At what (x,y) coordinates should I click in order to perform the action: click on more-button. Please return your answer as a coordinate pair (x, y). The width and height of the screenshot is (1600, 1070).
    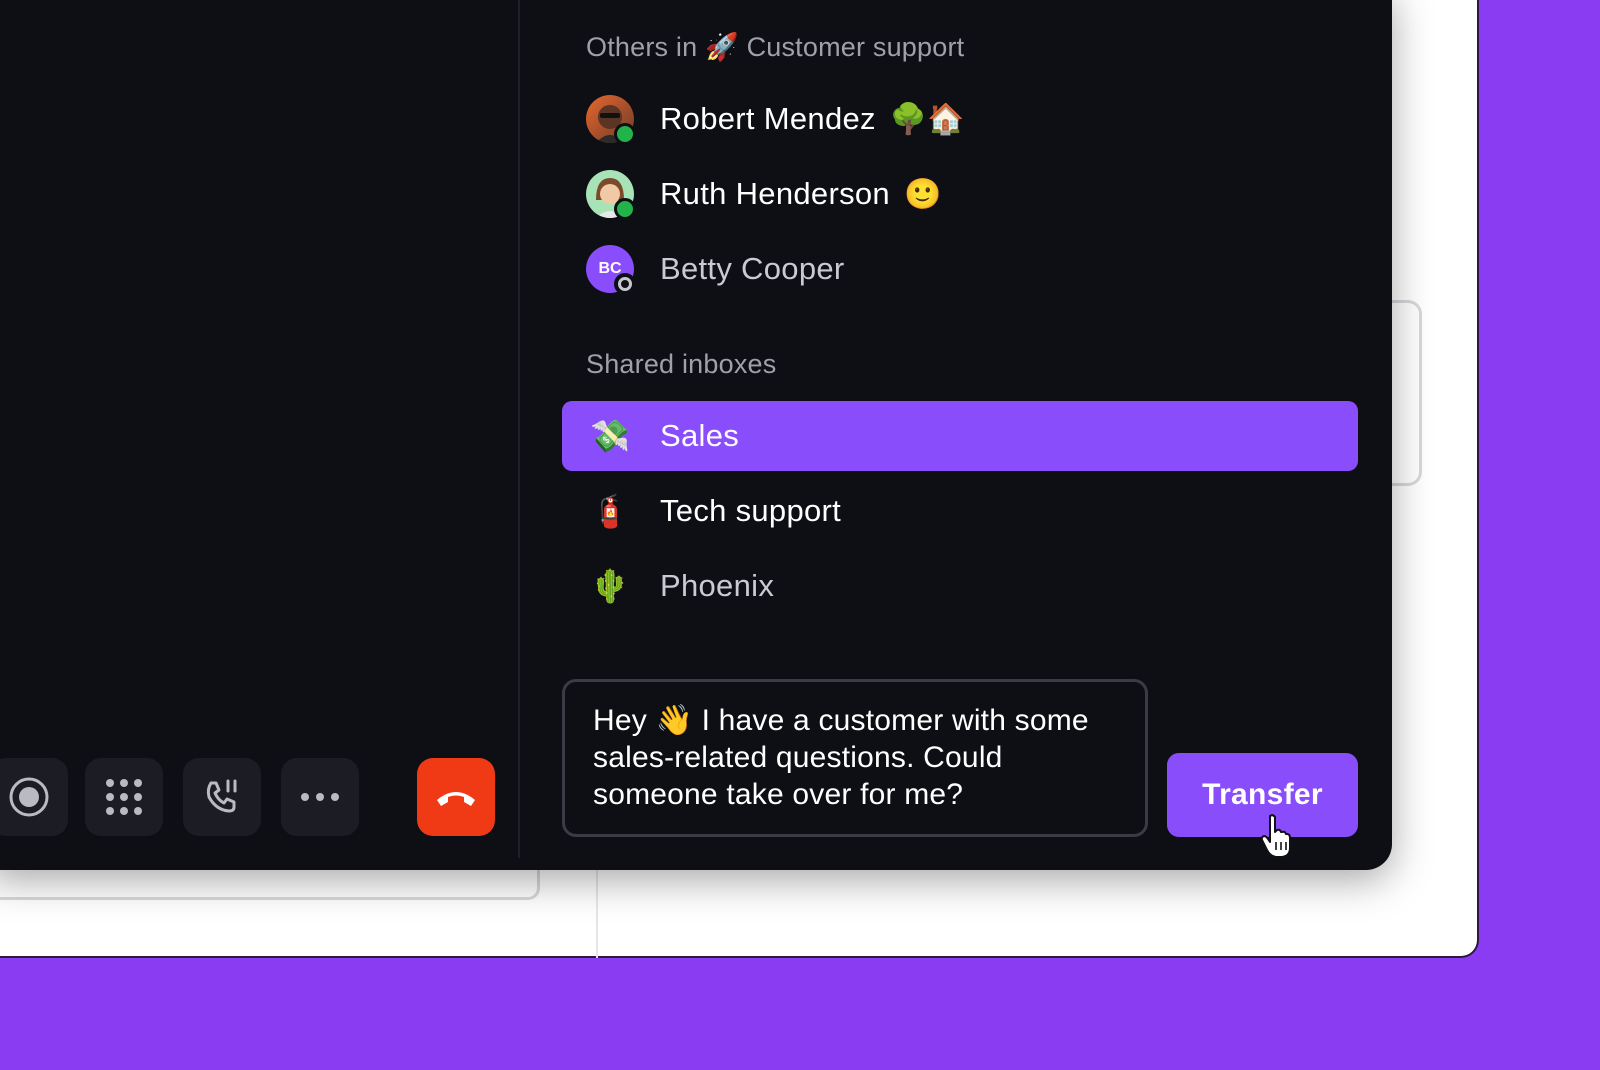
    Looking at the image, I should click on (320, 797).